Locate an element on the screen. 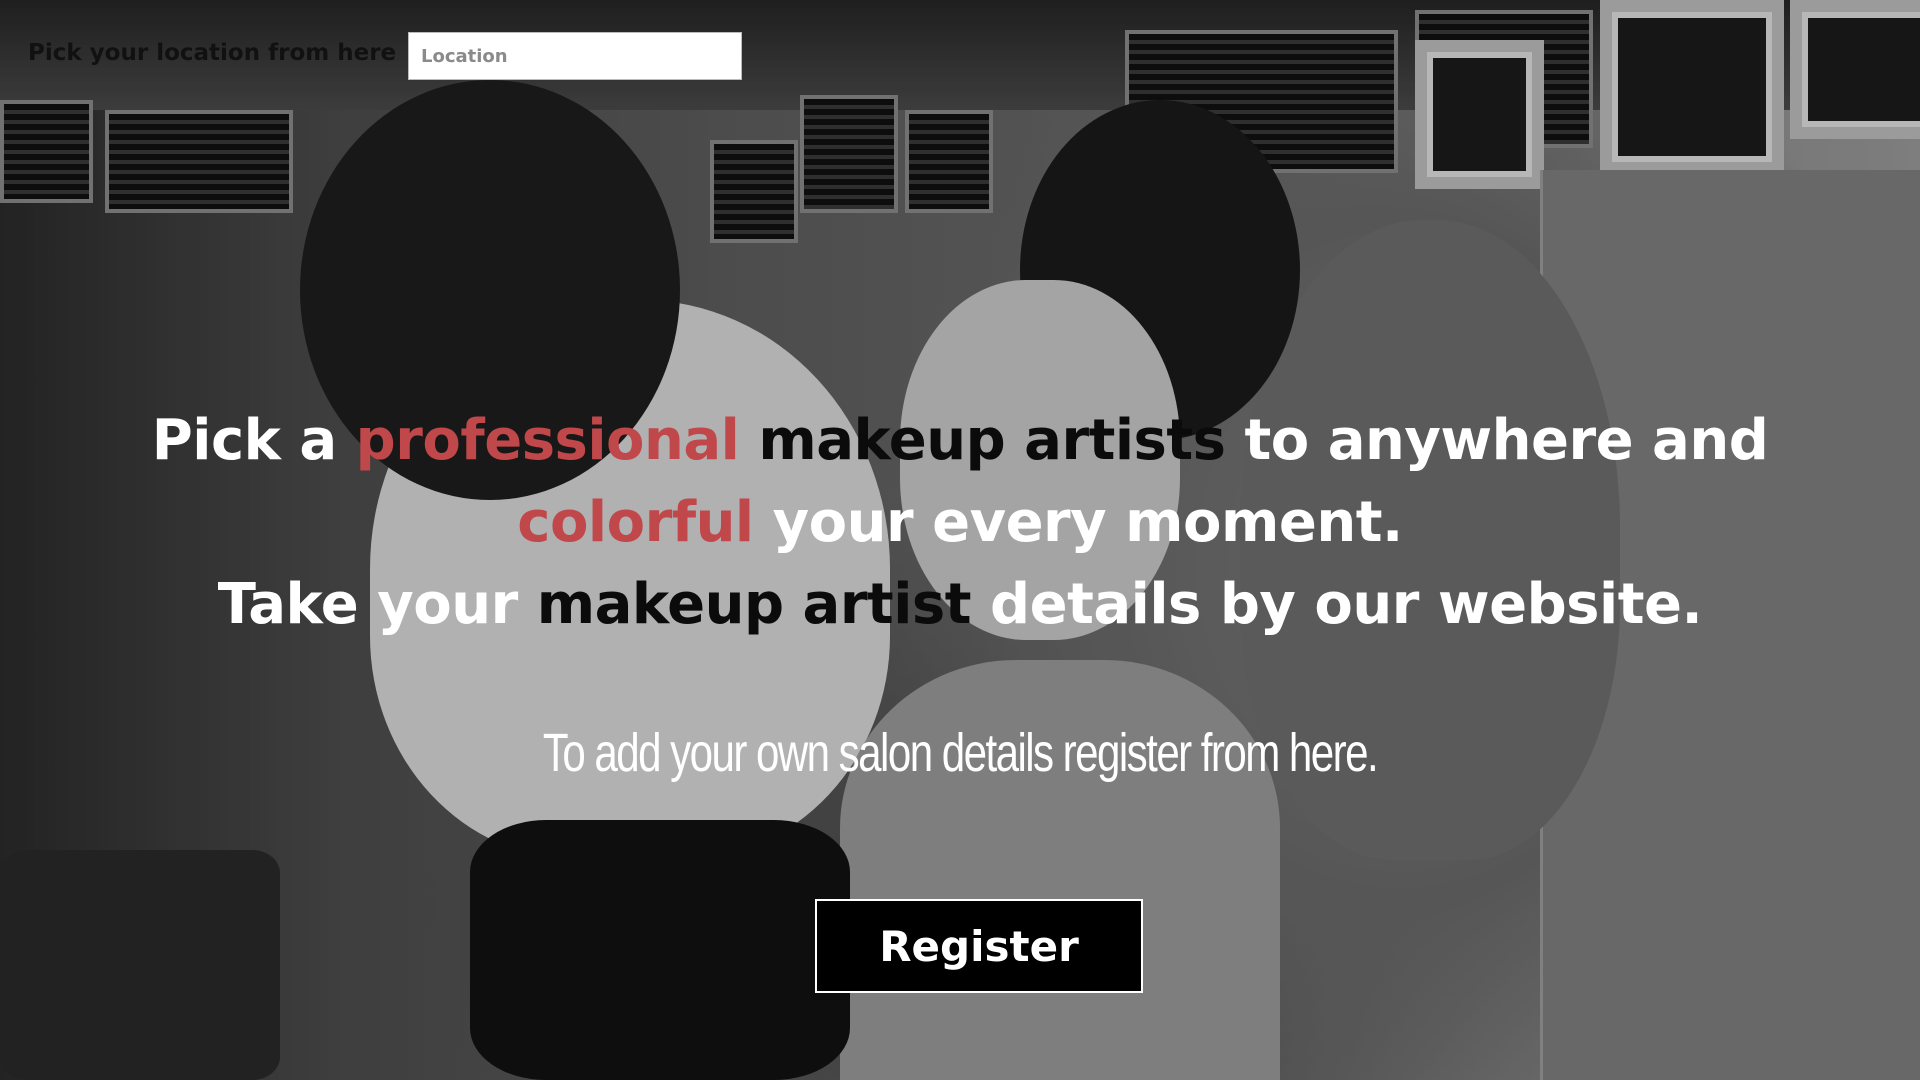 The image size is (1920, 1080). hero-dark-text: makeup artist is located at coordinates (754, 604).